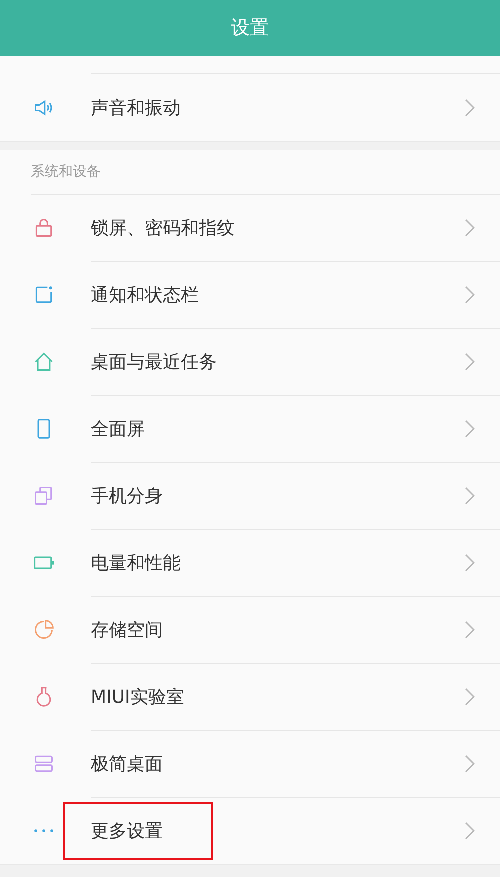 Image resolution: width=500 pixels, height=877 pixels. I want to click on settings-item: MIUI实验室, so click(250, 696).